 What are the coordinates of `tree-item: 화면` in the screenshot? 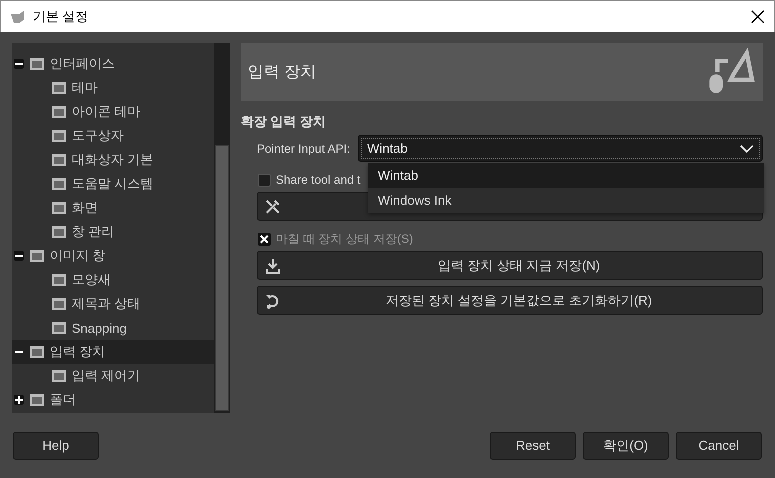 It's located at (113, 208).